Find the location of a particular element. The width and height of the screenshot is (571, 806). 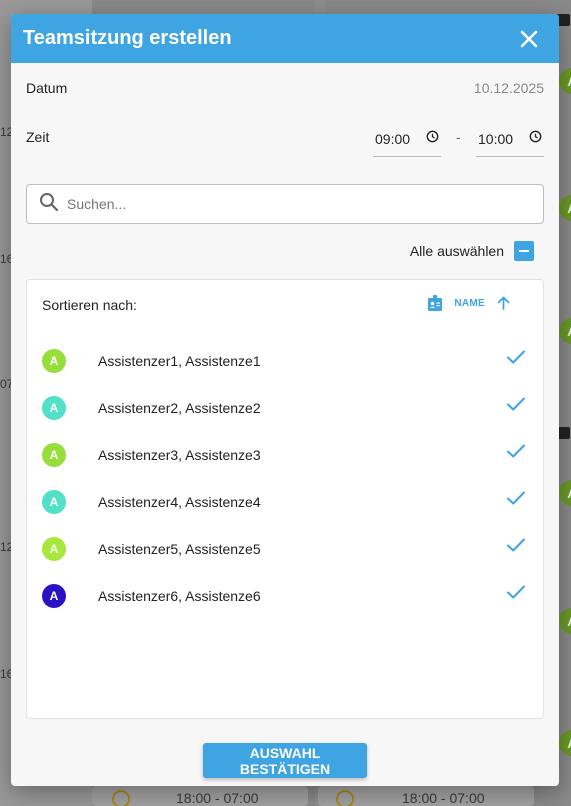

assistant-name: Assistenzer1, Assistenze1 is located at coordinates (179, 360).